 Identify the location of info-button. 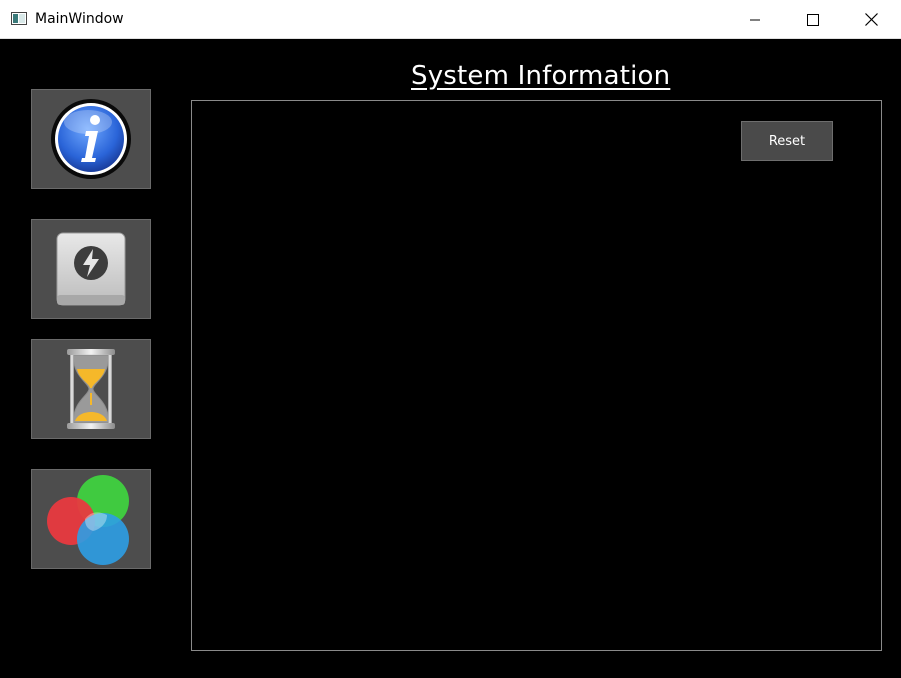
(91, 139).